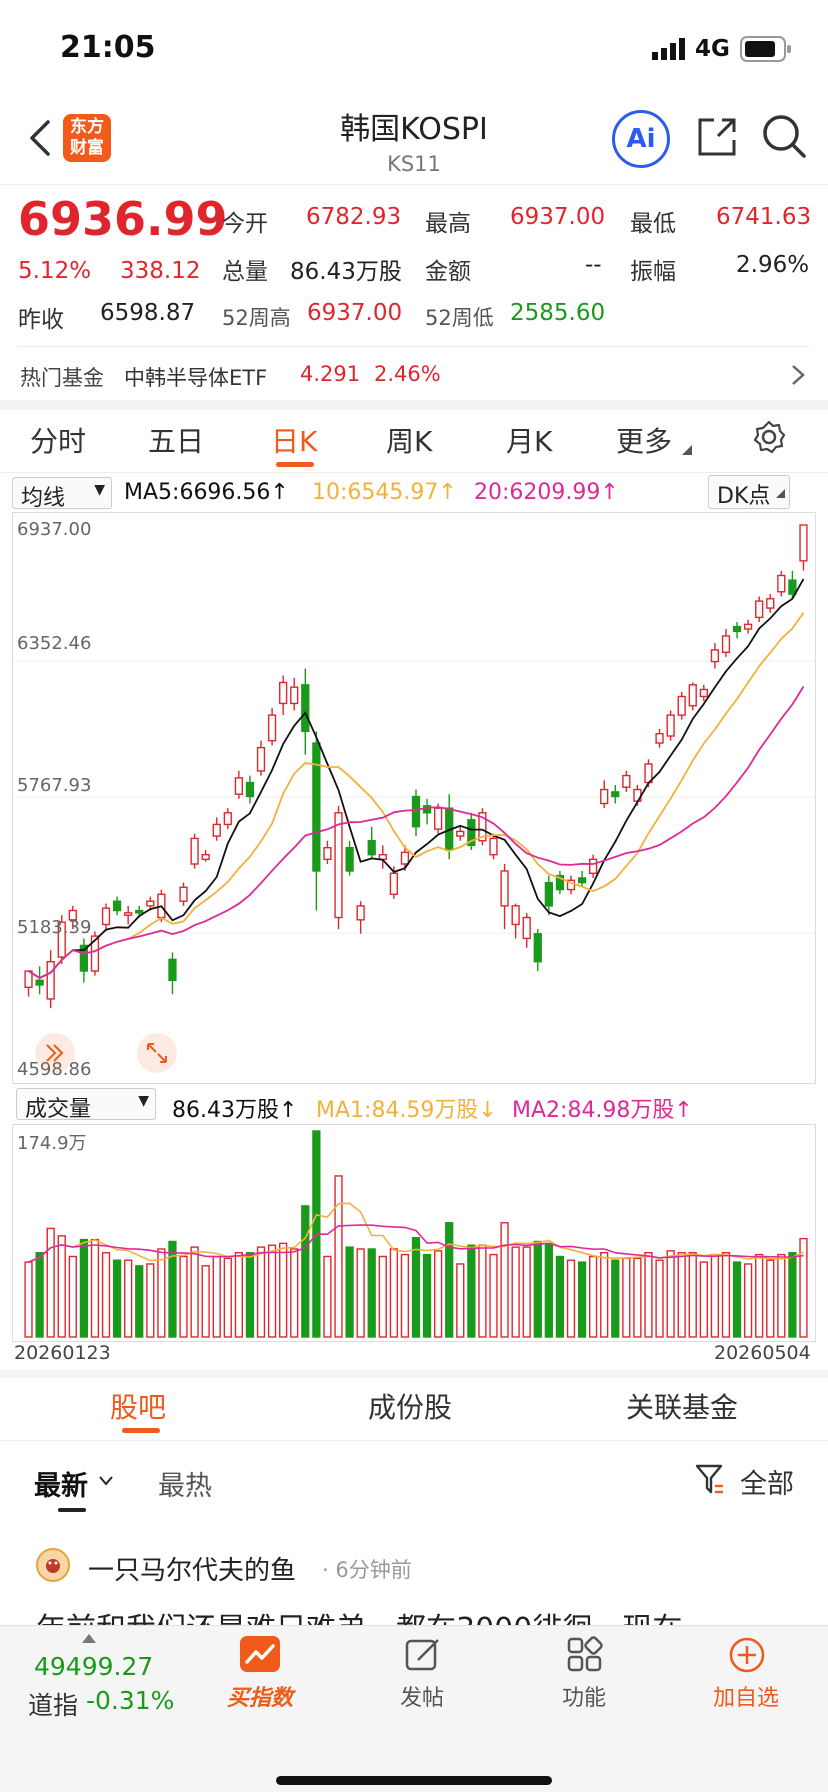 The width and height of the screenshot is (828, 1792). What do you see at coordinates (94, 1666) in the screenshot?
I see `dow-value: 49499.27` at bounding box center [94, 1666].